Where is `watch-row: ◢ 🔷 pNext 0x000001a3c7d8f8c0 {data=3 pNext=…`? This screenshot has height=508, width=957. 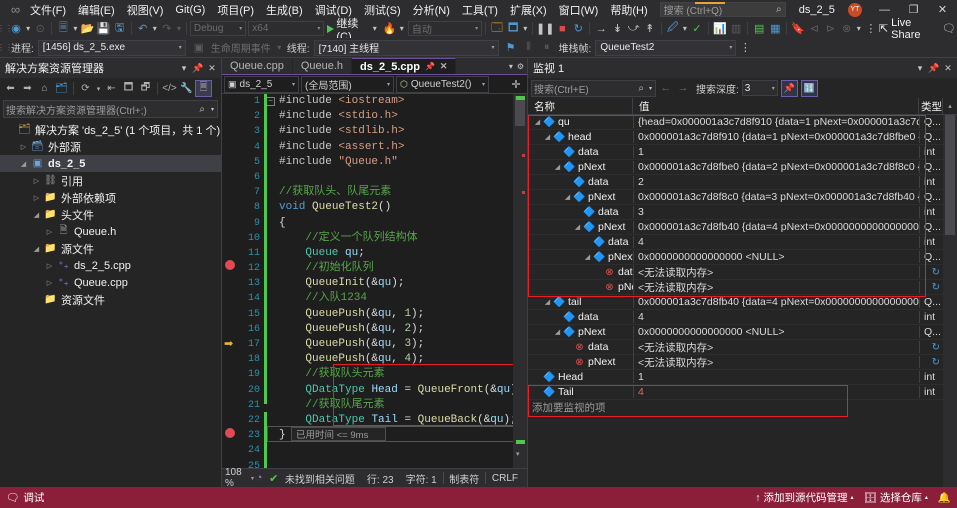
watch-row: ◢ 🔷 pNext 0x000001a3c7d8f8c0 {data=3 pNext=… is located at coordinates (735, 197).